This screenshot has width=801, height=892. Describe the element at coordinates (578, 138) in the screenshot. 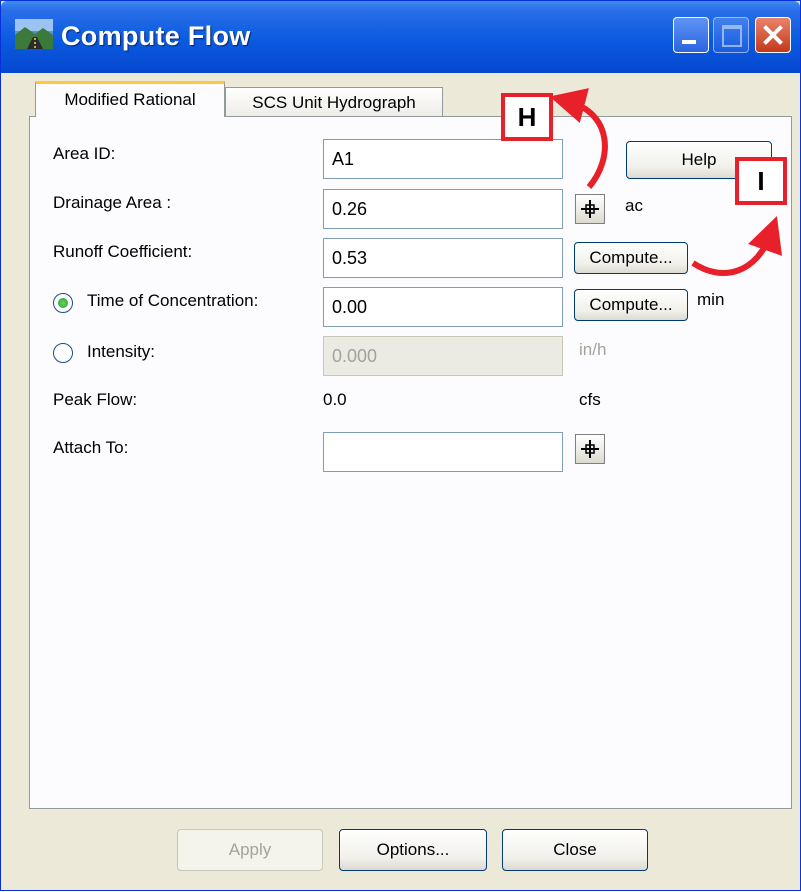

I see `callout-h-arrow` at that location.